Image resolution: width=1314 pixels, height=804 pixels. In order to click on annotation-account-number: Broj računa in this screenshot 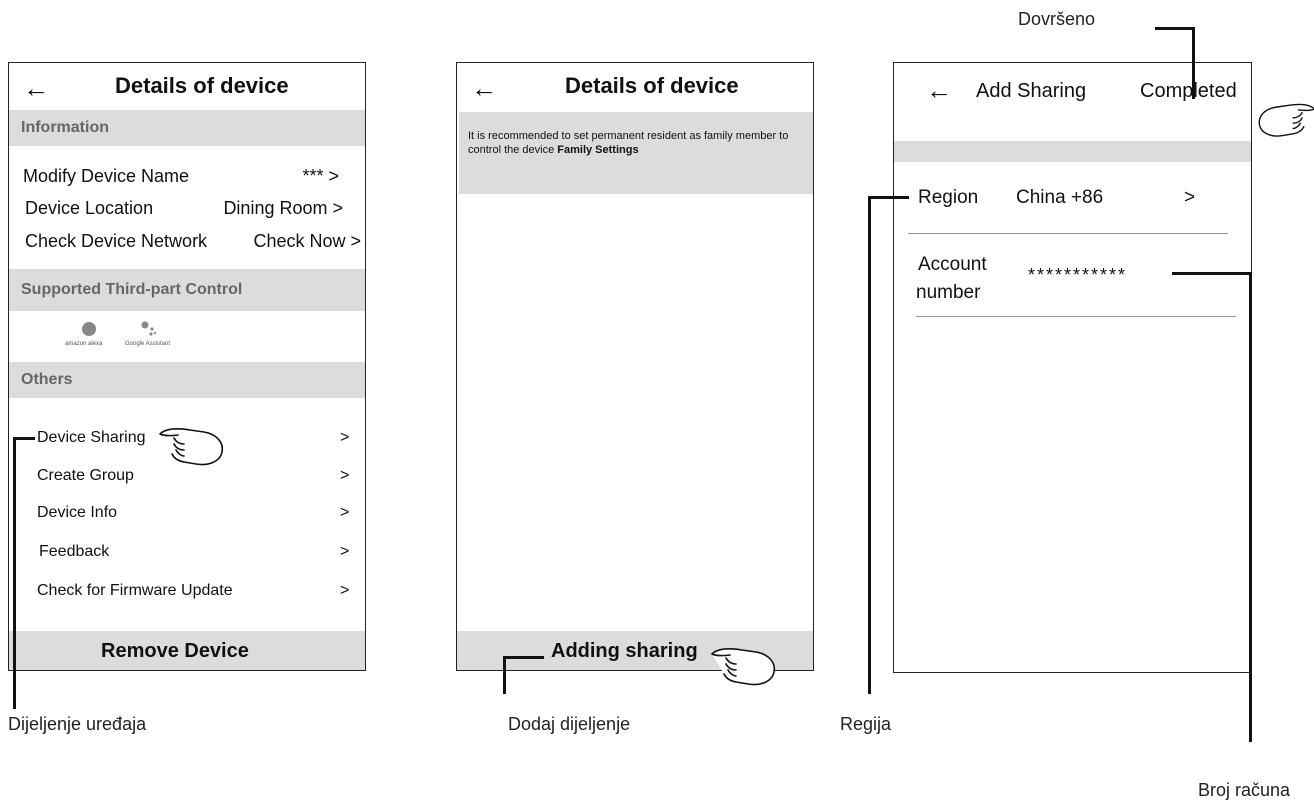, I will do `click(1244, 790)`.